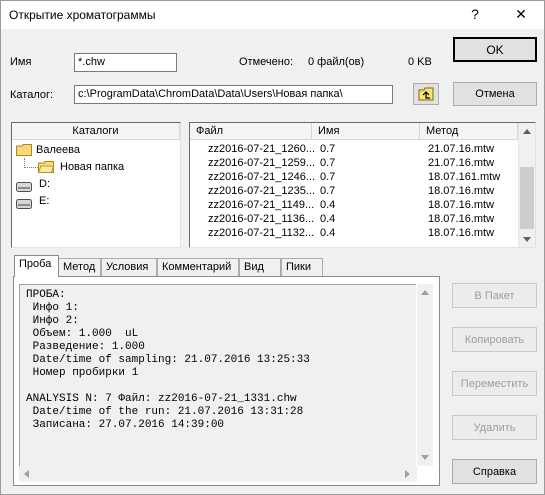 The width and height of the screenshot is (545, 495). Describe the element at coordinates (495, 49) in the screenshot. I see `ok-button: OK` at that location.